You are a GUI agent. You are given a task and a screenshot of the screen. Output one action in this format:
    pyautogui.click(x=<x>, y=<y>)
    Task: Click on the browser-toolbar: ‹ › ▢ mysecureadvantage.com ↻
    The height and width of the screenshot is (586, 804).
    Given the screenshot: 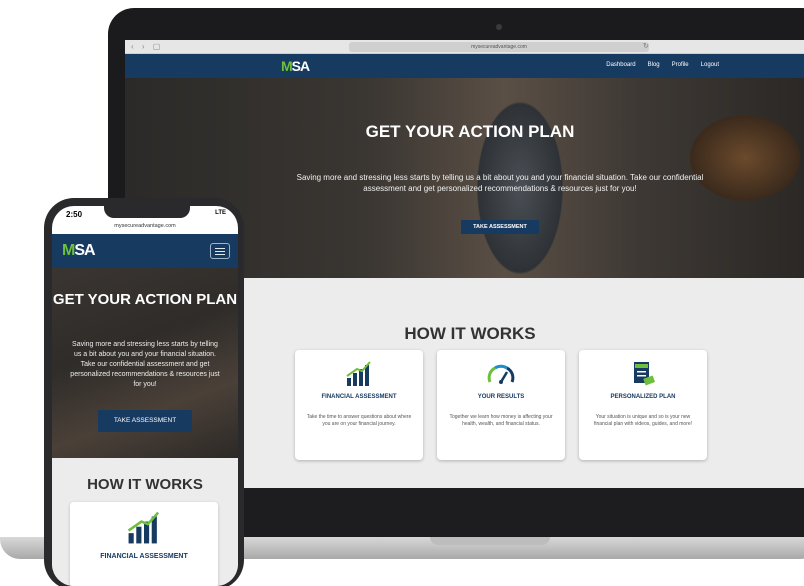 What is the action you would take?
    pyautogui.click(x=464, y=47)
    